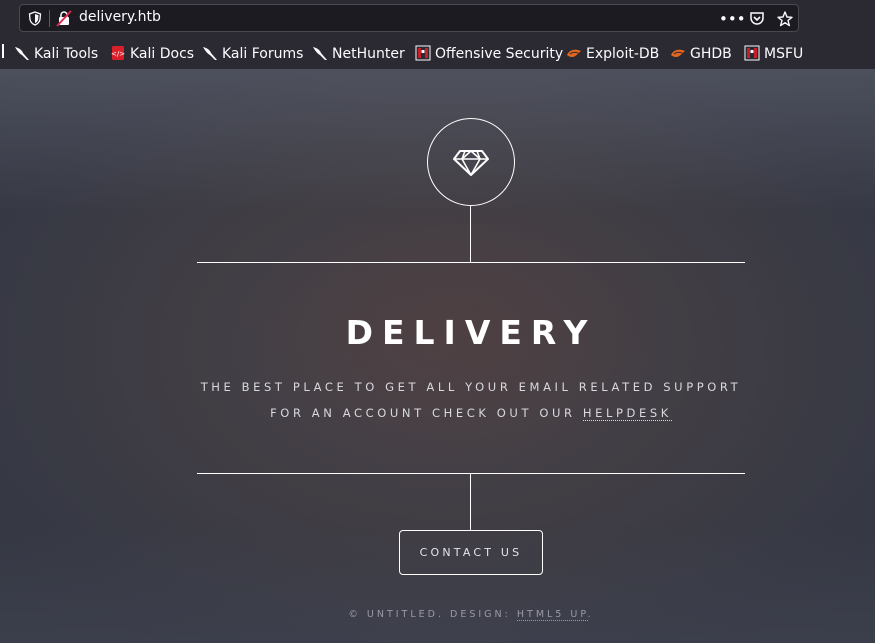  Describe the element at coordinates (627, 413) in the screenshot. I see `helpdesk-link: HELPDESK` at that location.